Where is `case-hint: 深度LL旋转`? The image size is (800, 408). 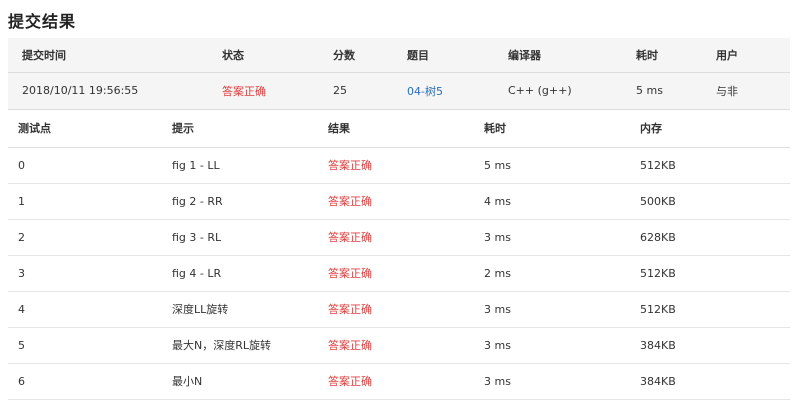 case-hint: 深度LL旋转 is located at coordinates (250, 309).